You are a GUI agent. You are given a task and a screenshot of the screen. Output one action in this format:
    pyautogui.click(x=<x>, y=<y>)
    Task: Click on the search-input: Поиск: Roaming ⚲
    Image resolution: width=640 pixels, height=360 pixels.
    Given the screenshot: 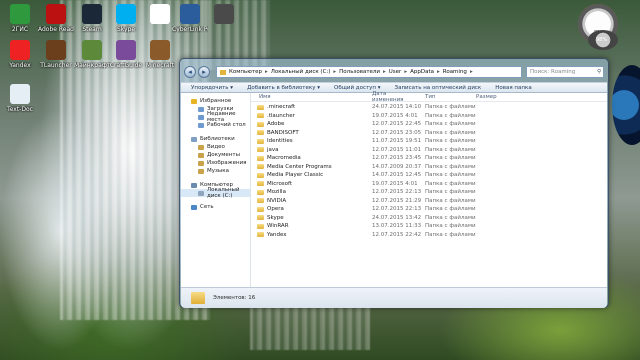 What is the action you would take?
    pyautogui.click(x=565, y=72)
    